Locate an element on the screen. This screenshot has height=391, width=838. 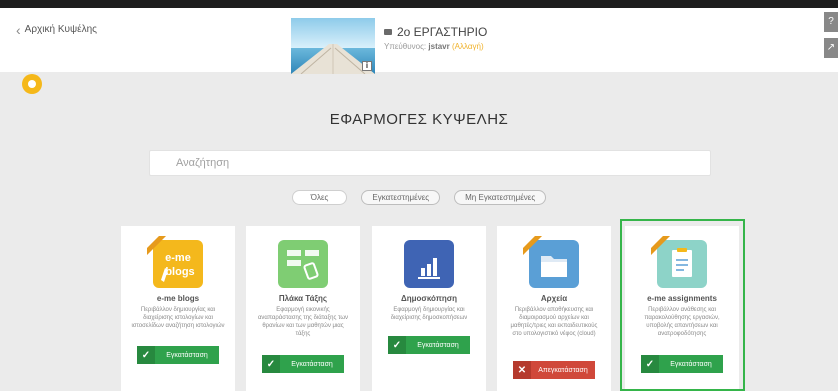
room-icon is located at coordinates (388, 32).